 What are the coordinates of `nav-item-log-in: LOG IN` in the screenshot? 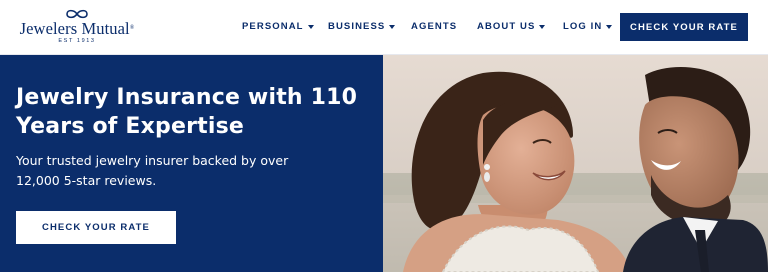 It's located at (588, 26).